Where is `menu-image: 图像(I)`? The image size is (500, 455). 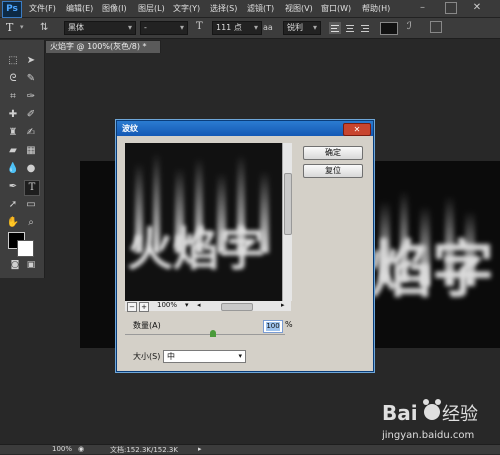 menu-image: 图像(I) is located at coordinates (114, 8).